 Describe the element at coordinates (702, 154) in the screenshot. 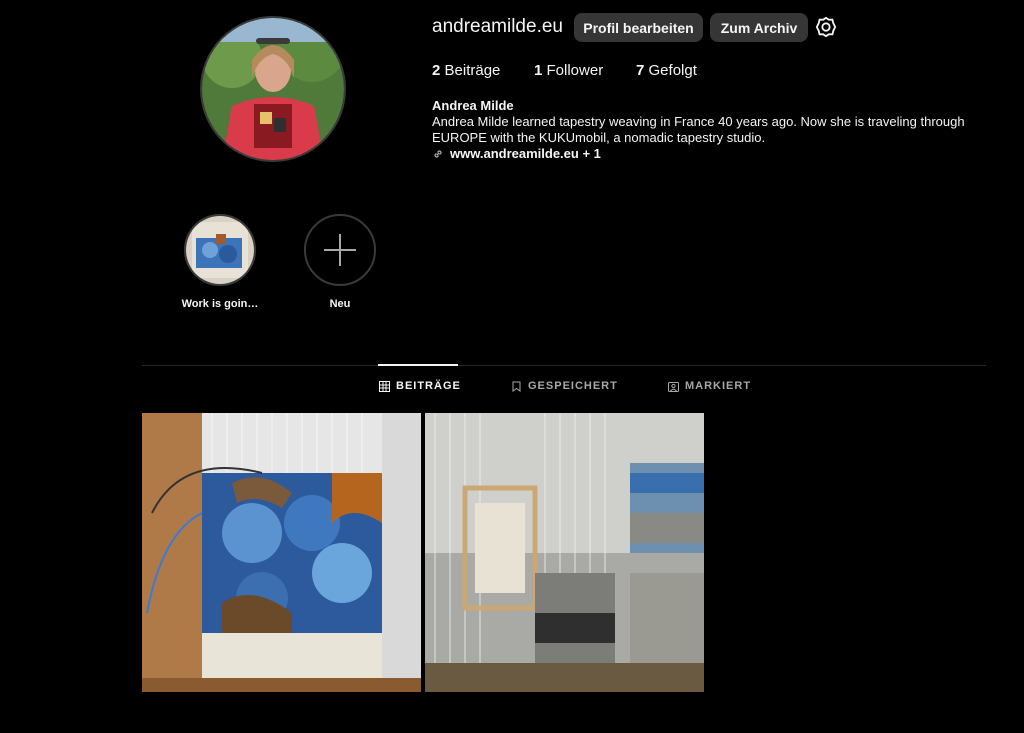

I see `profile-link: www.andreamilde.eu + 1` at that location.